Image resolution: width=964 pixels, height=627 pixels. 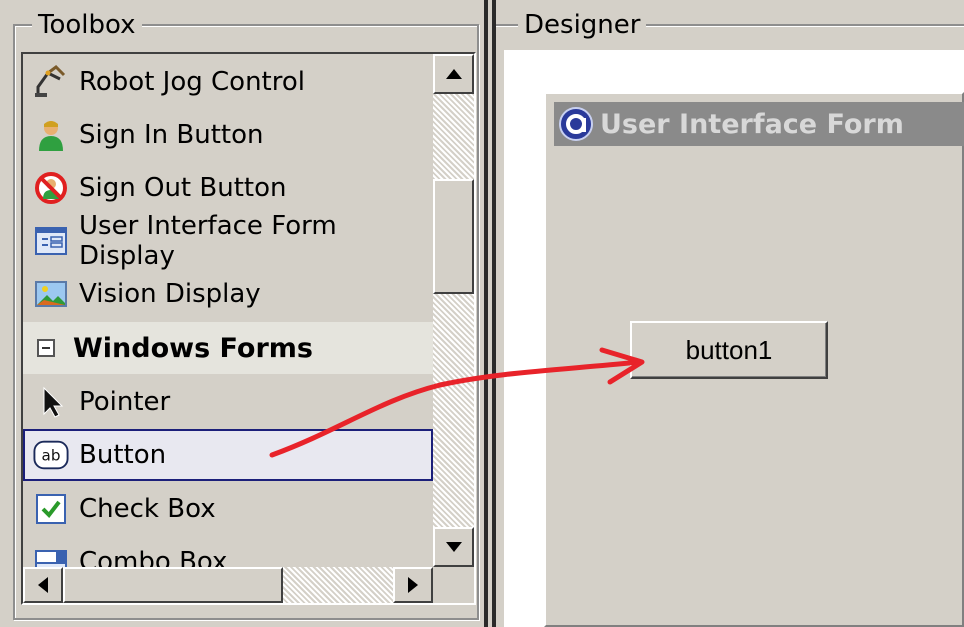 I want to click on toolbox-item-label: User Interface Form Display, so click(x=208, y=241).